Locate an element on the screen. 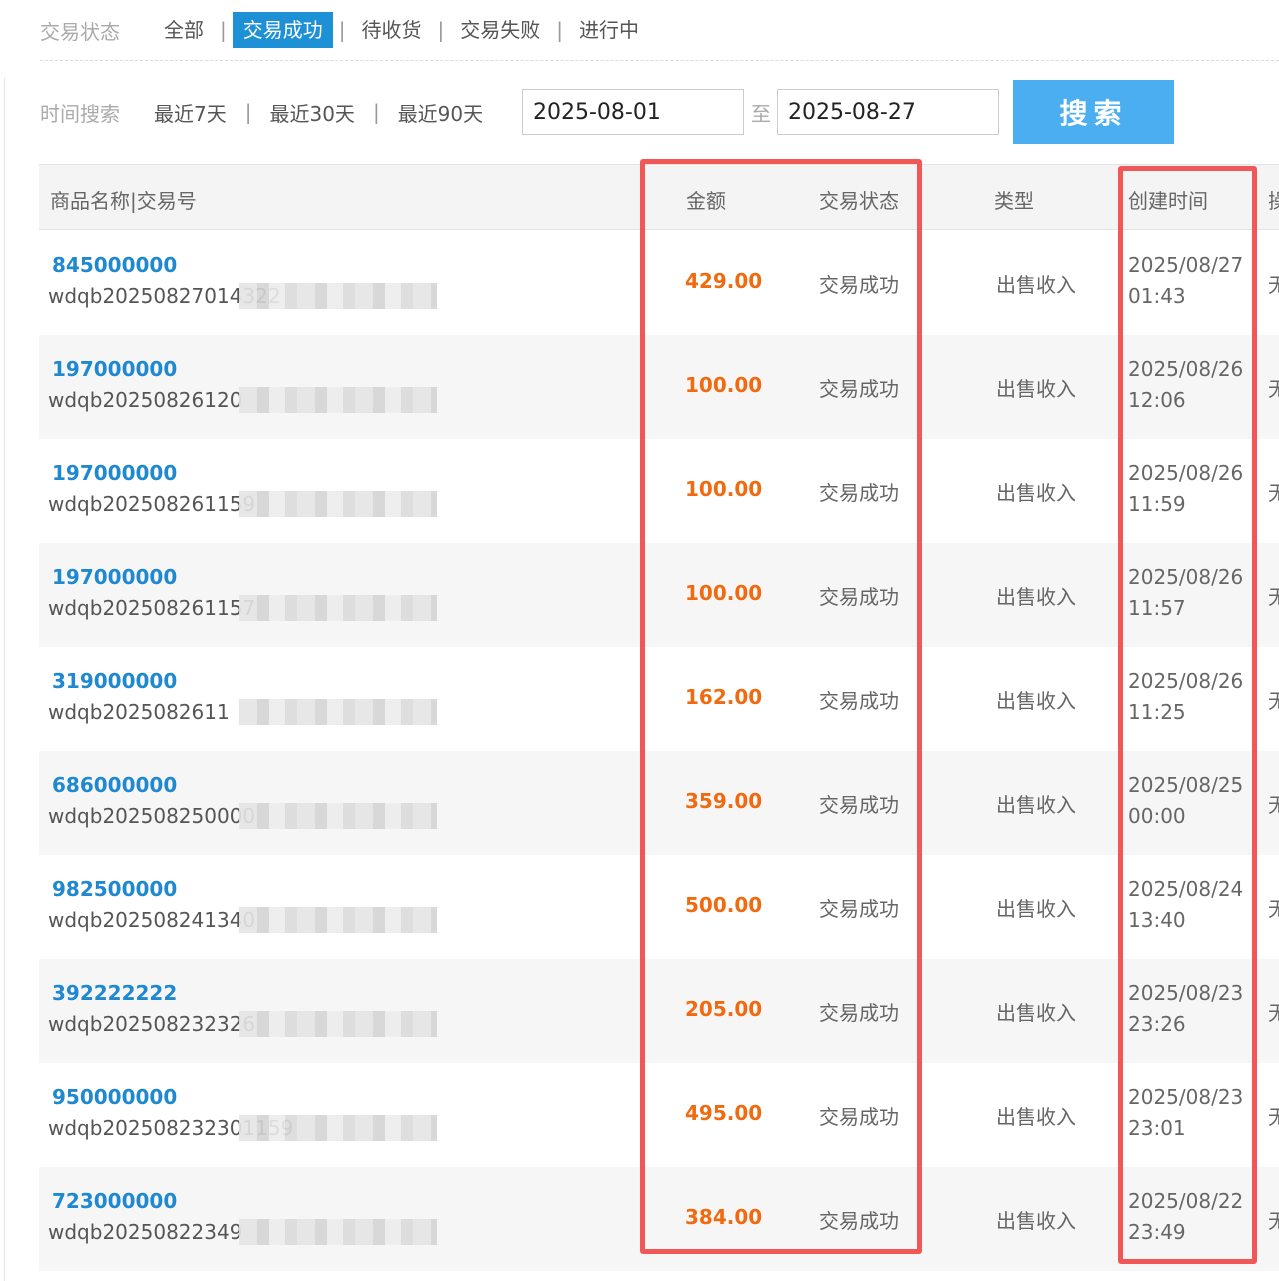 The height and width of the screenshot is (1281, 1279). transaction-number: wdqb20250822349 is located at coordinates (145, 1232).